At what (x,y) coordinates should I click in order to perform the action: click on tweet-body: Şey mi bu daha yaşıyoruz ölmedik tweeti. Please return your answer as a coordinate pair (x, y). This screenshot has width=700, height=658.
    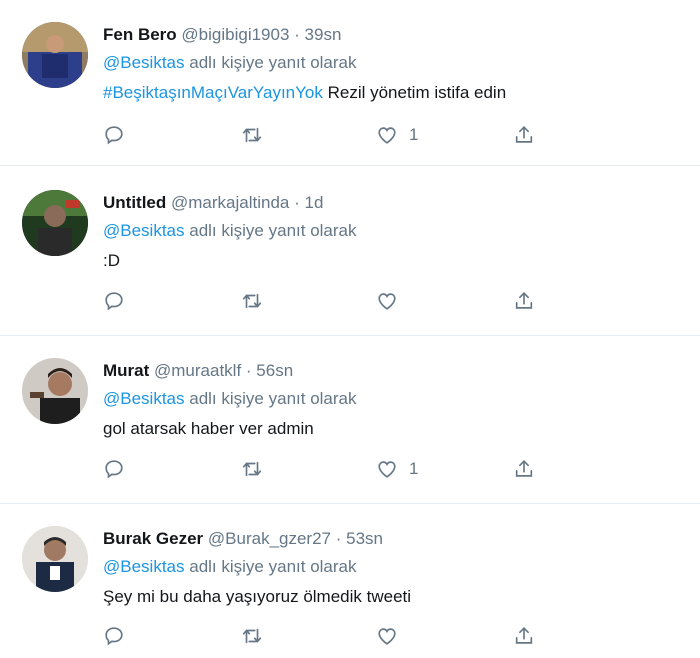
    Looking at the image, I should click on (257, 596).